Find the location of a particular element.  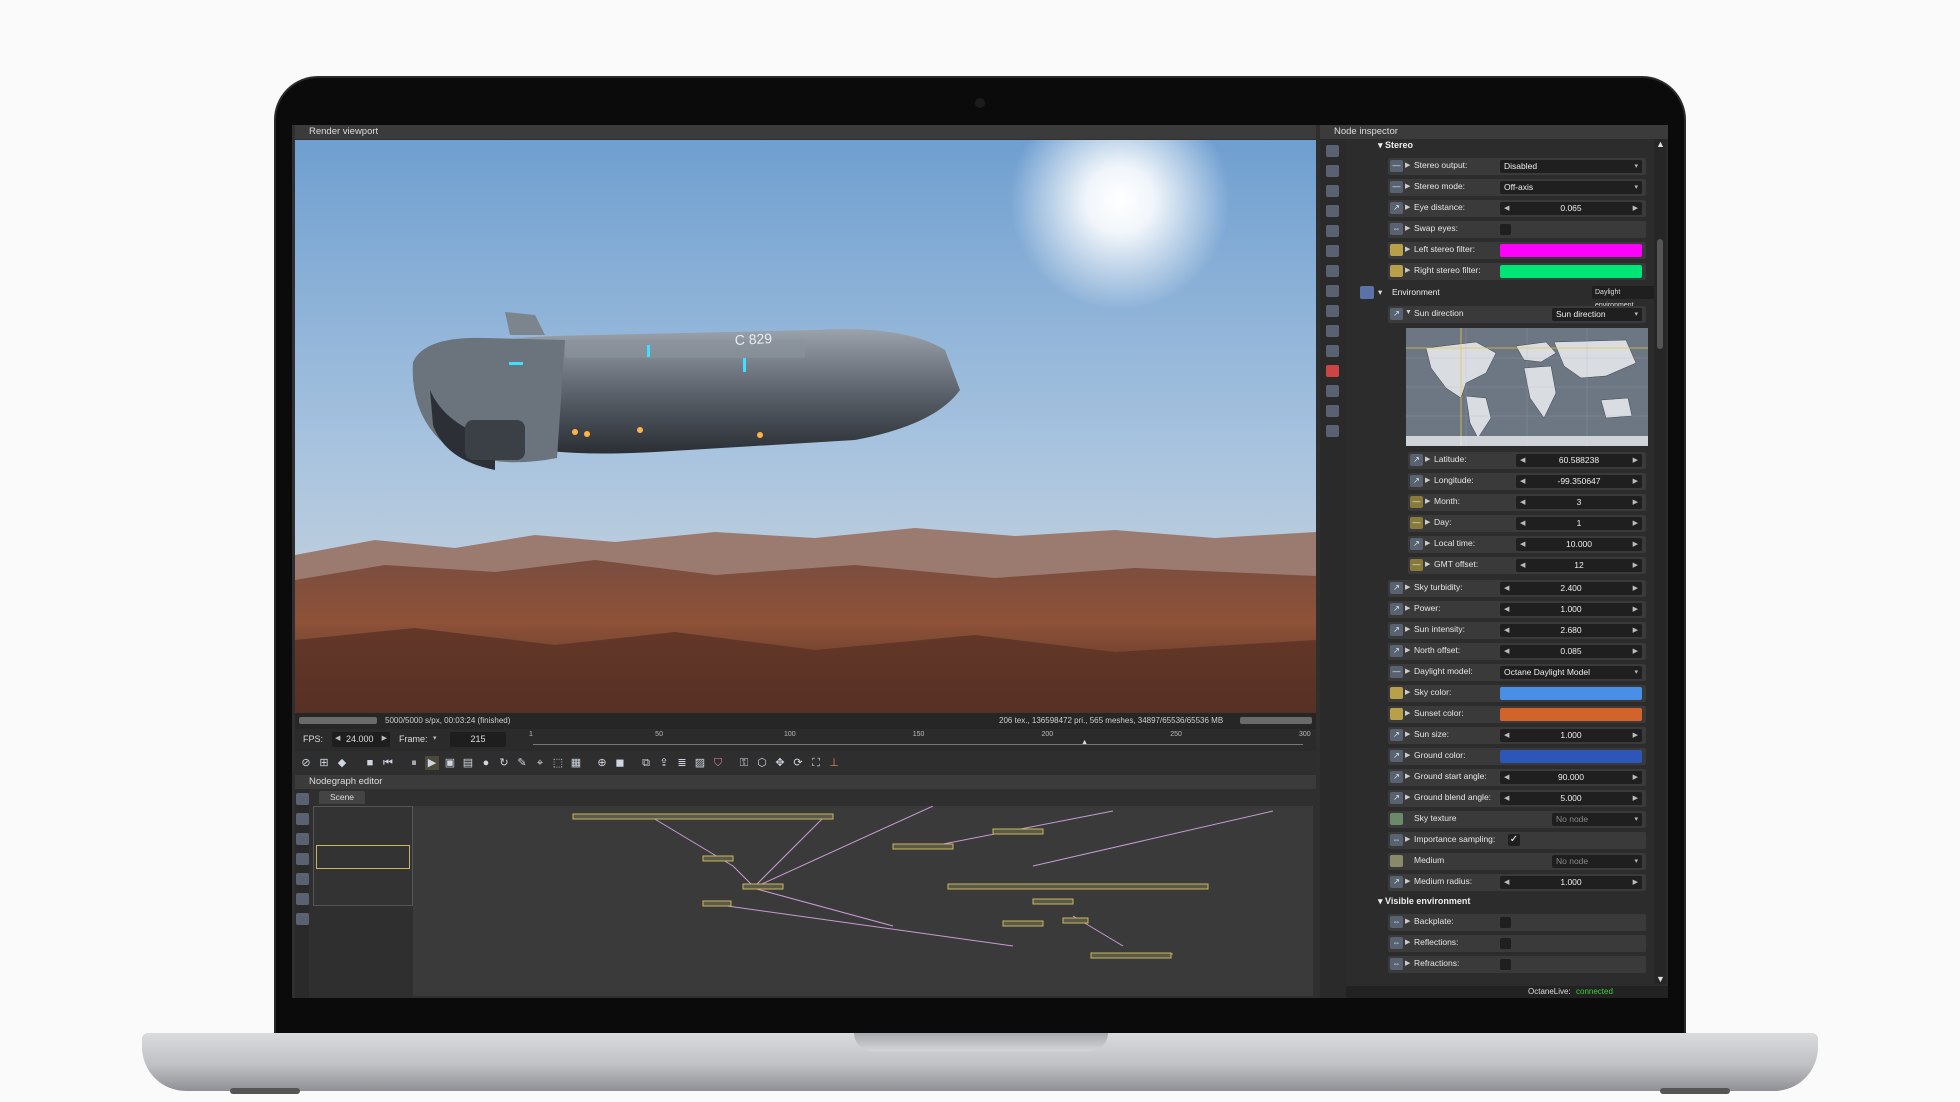

scrollbar-thumb is located at coordinates (1660, 294).